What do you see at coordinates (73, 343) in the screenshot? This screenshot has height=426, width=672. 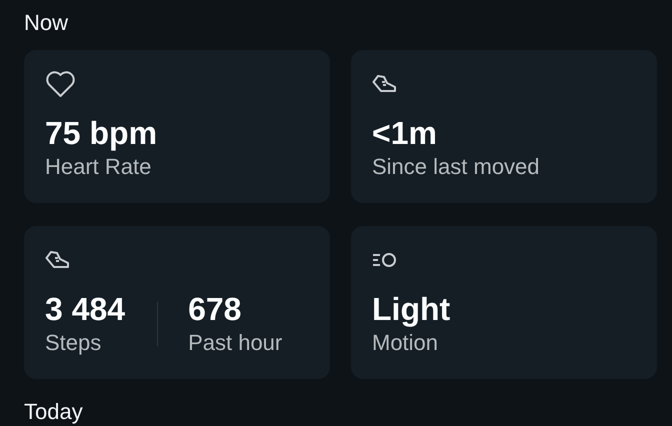 I see `metric-label: Steps` at bounding box center [73, 343].